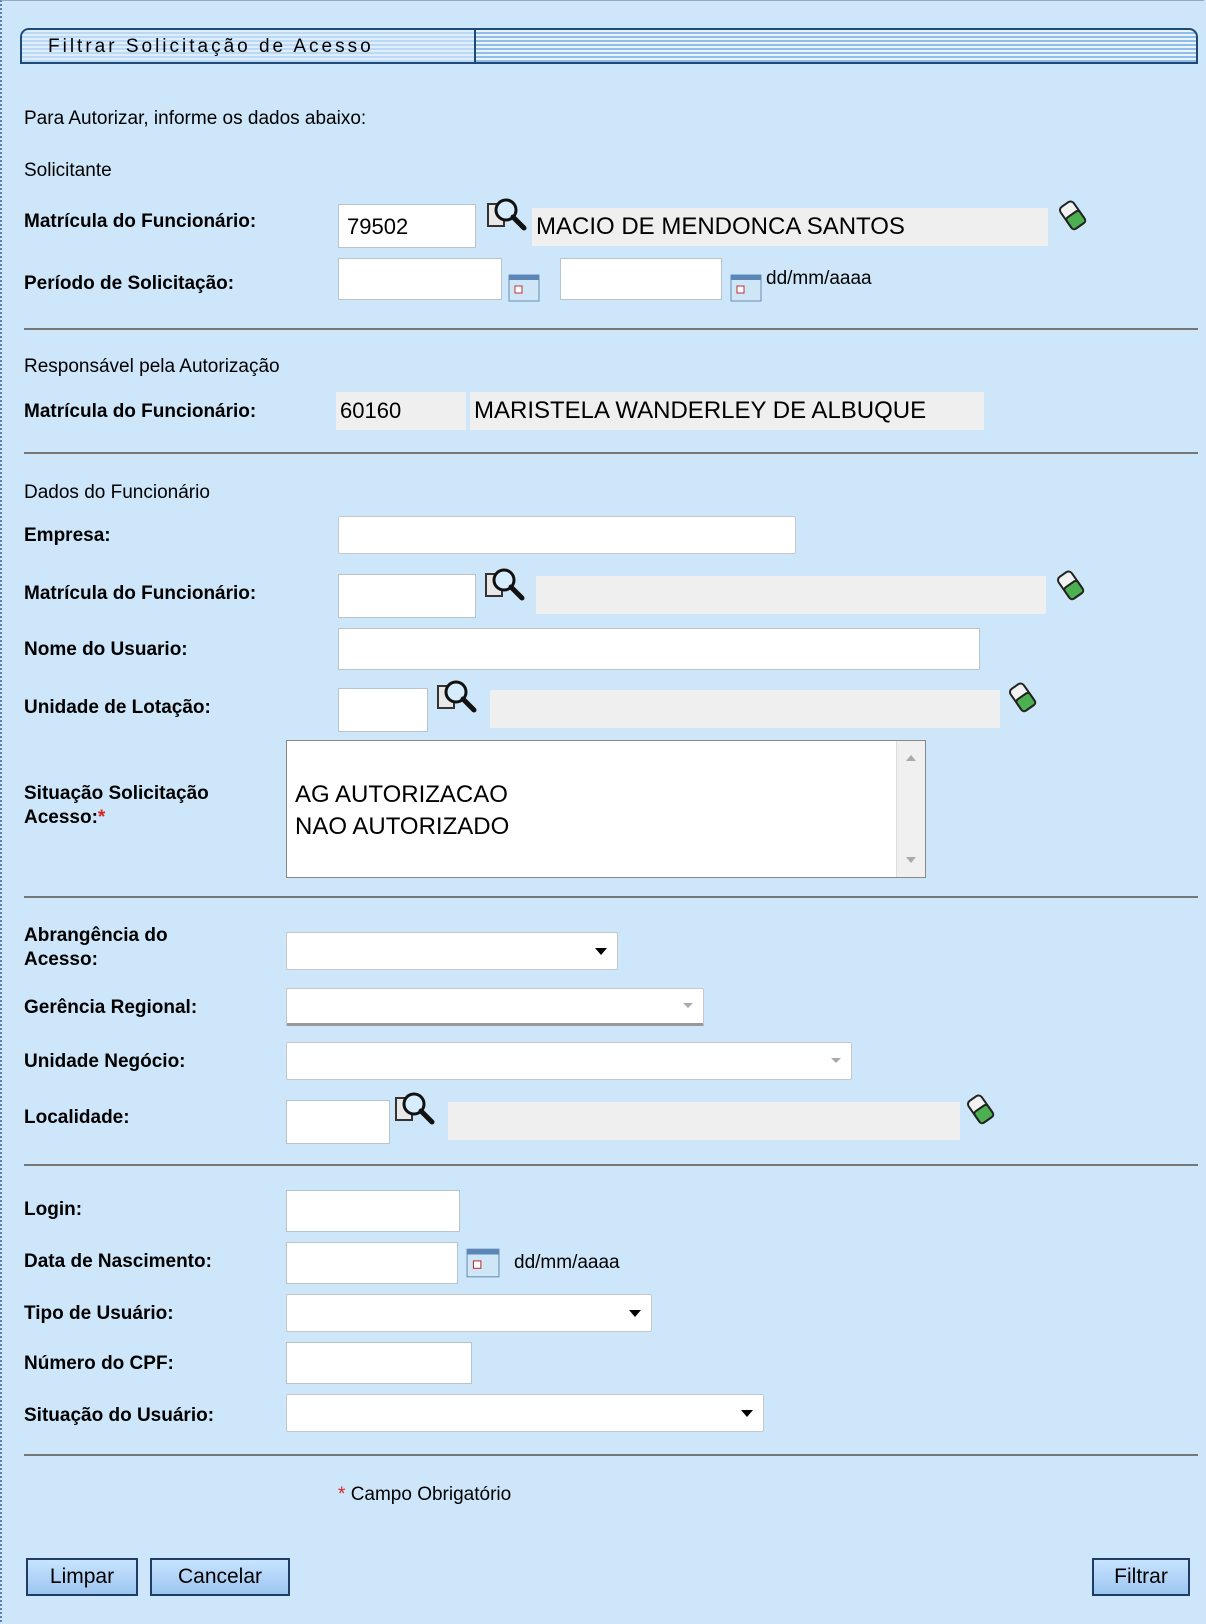 This screenshot has height=1624, width=1206. What do you see at coordinates (140, 221) in the screenshot?
I see `solicitante-matricula-label: Matrícula do Funcionário:` at bounding box center [140, 221].